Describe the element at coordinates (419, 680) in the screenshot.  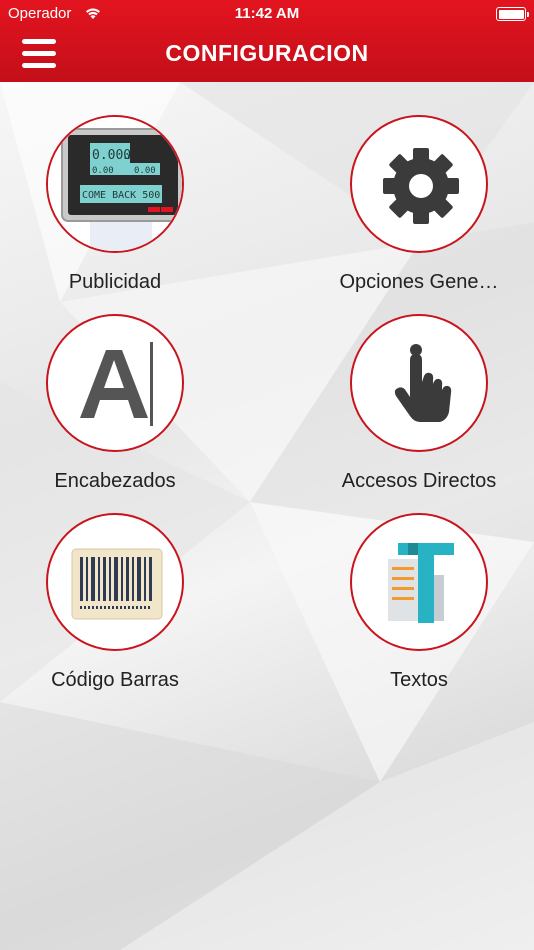
I see `tile-textos-label: Textos` at that location.